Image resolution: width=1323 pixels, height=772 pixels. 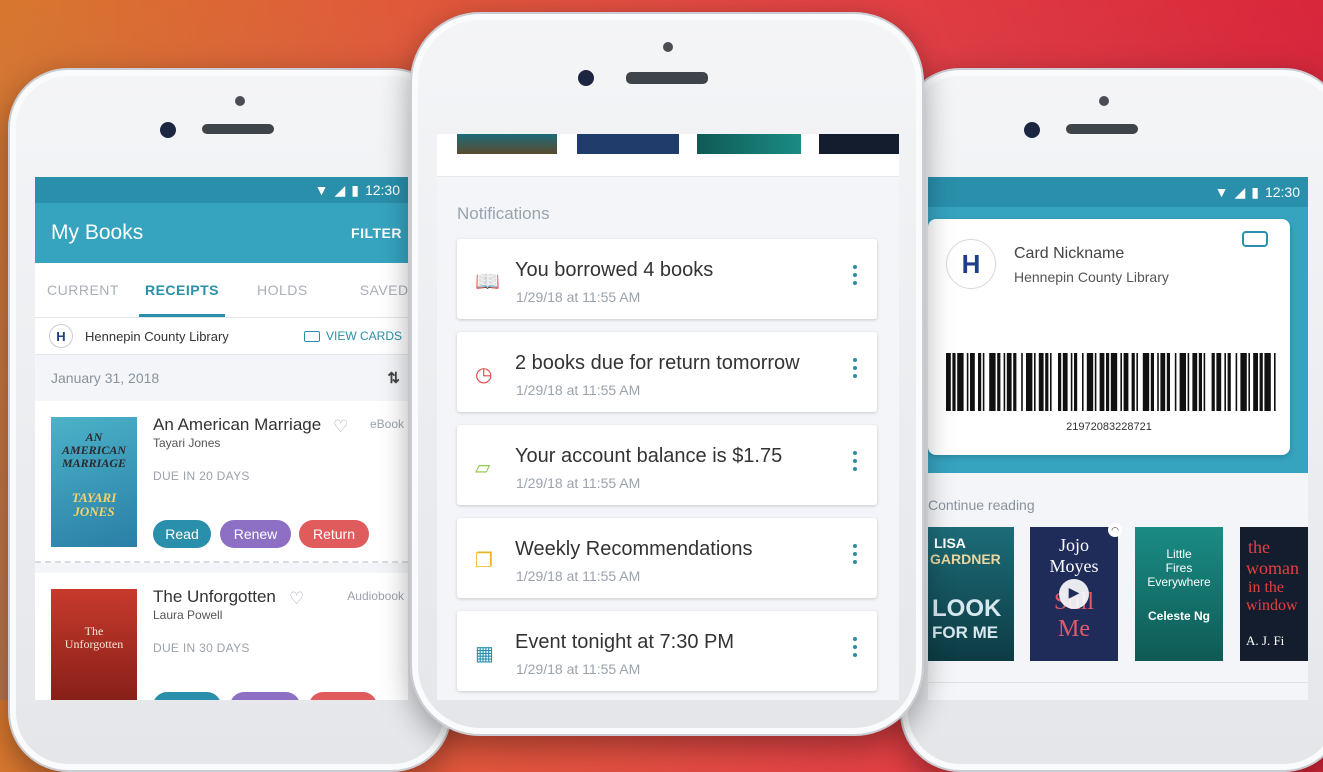 What do you see at coordinates (376, 233) in the screenshot?
I see `filter-button: FILTER` at bounding box center [376, 233].